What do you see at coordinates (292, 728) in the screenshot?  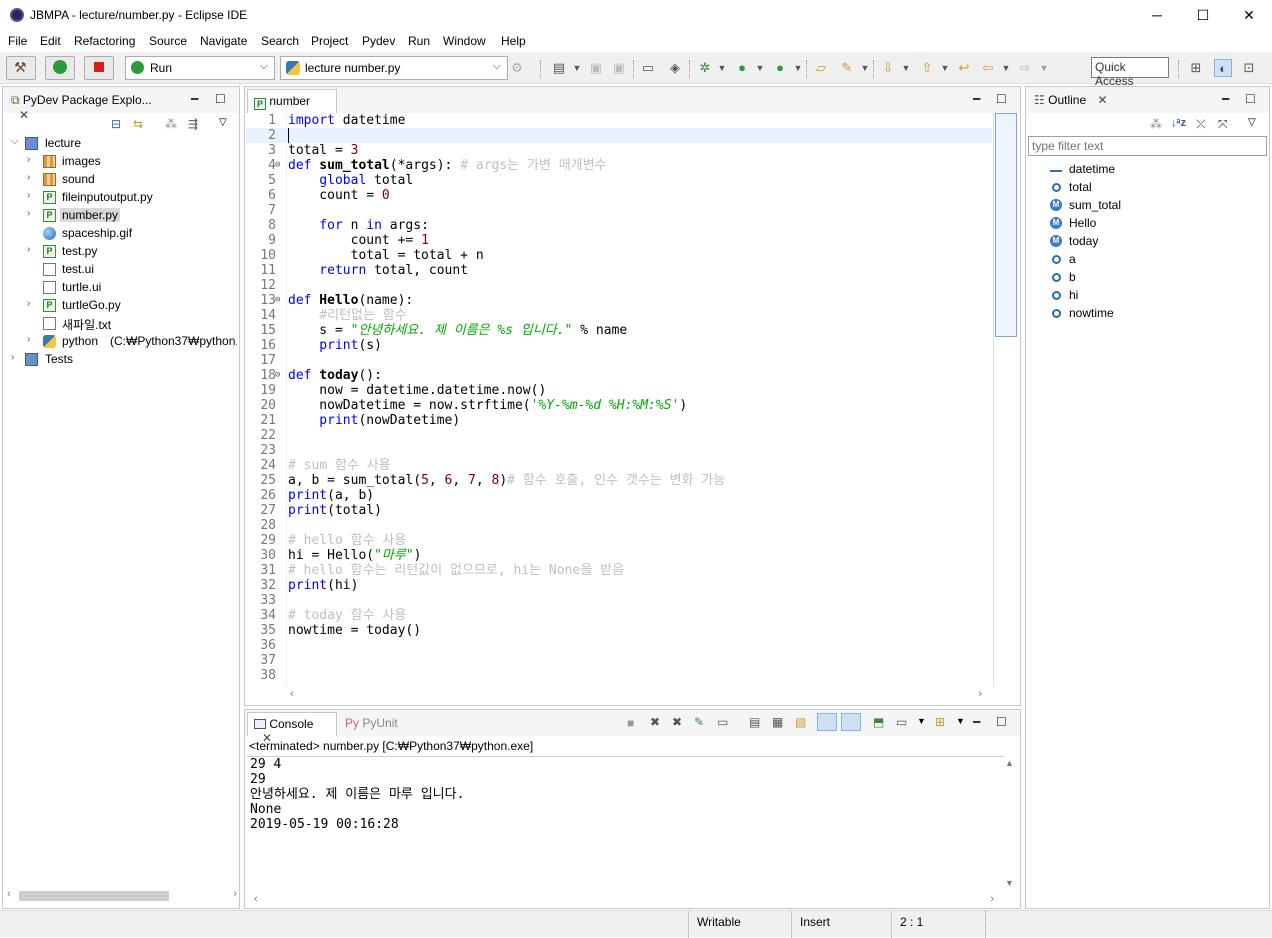 I see `tab-console: Console ✕` at bounding box center [292, 728].